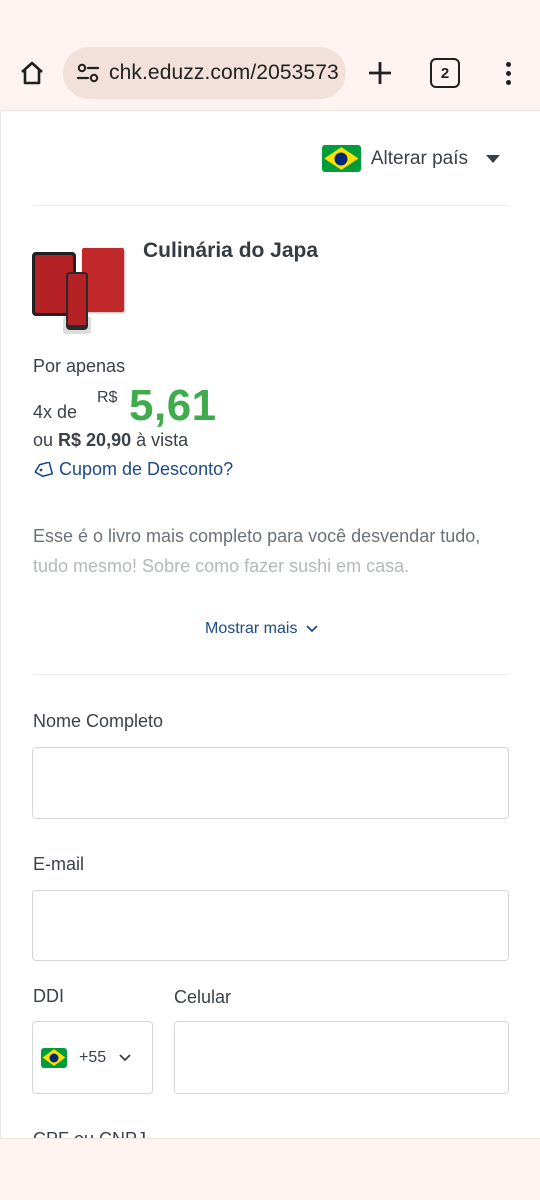  I want to click on home-button, so click(32, 73).